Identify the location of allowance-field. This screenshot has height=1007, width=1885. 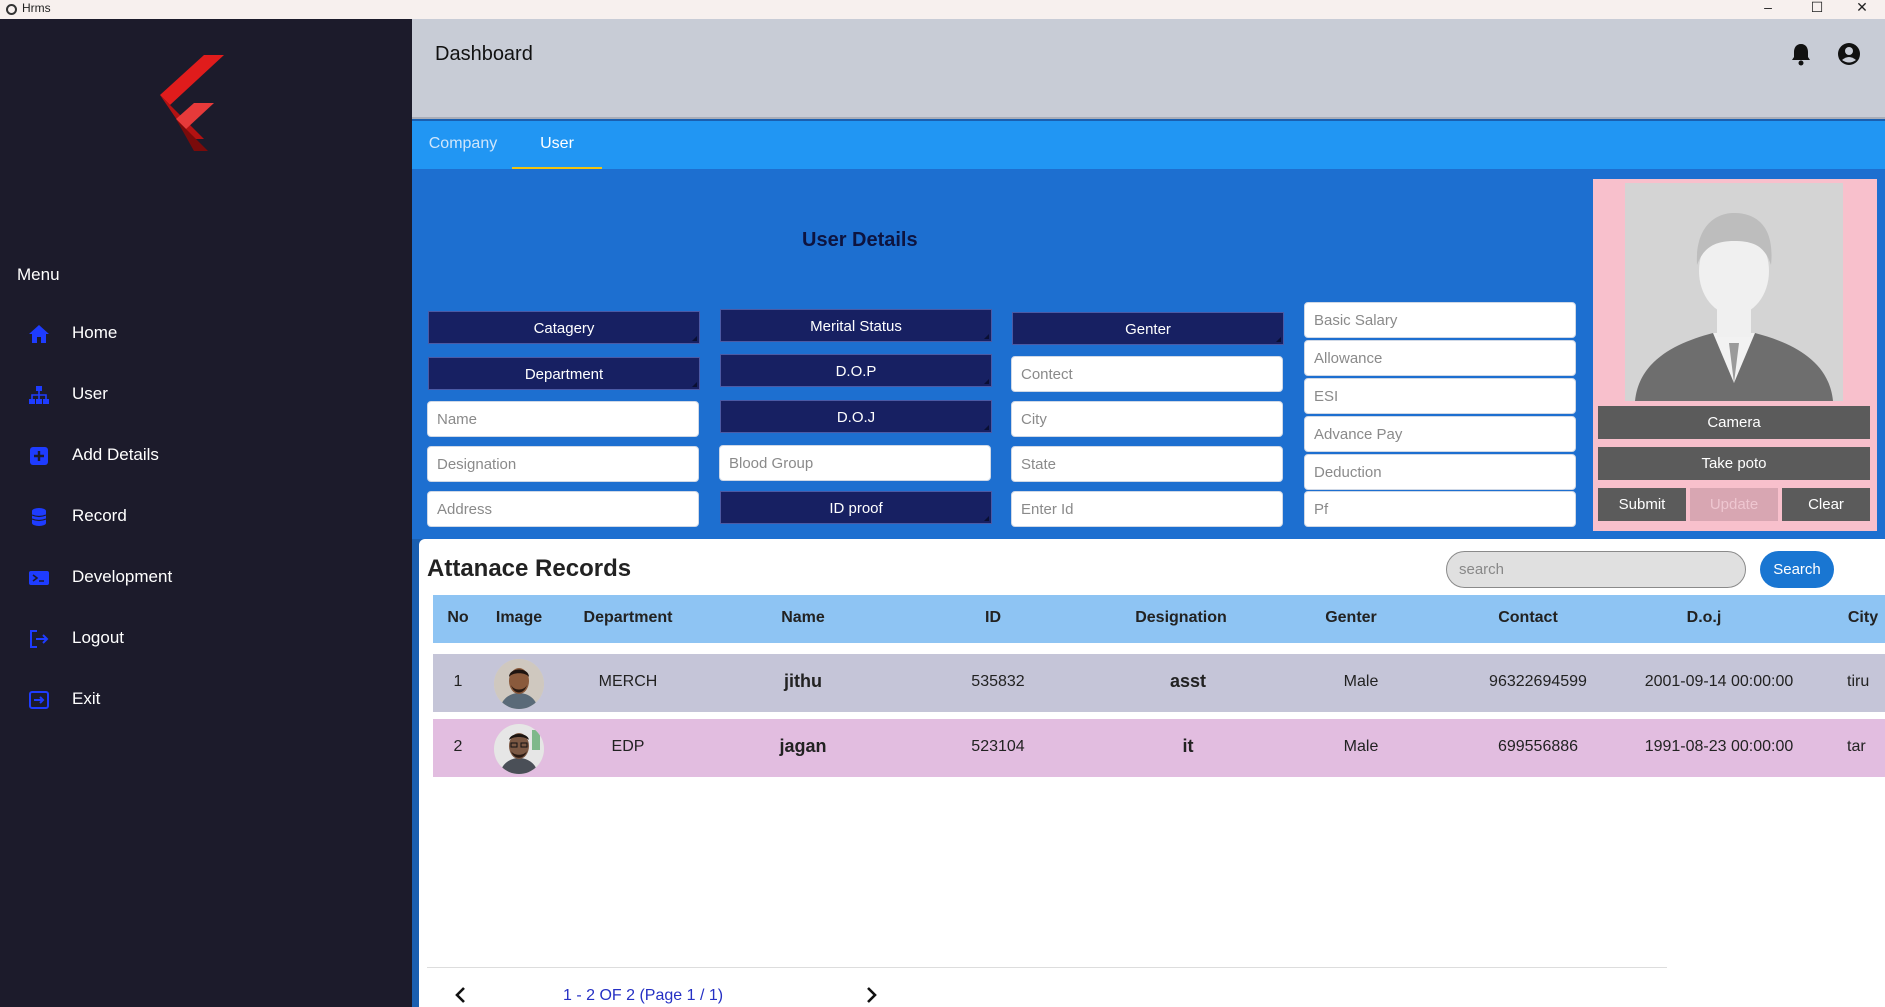
(1440, 358).